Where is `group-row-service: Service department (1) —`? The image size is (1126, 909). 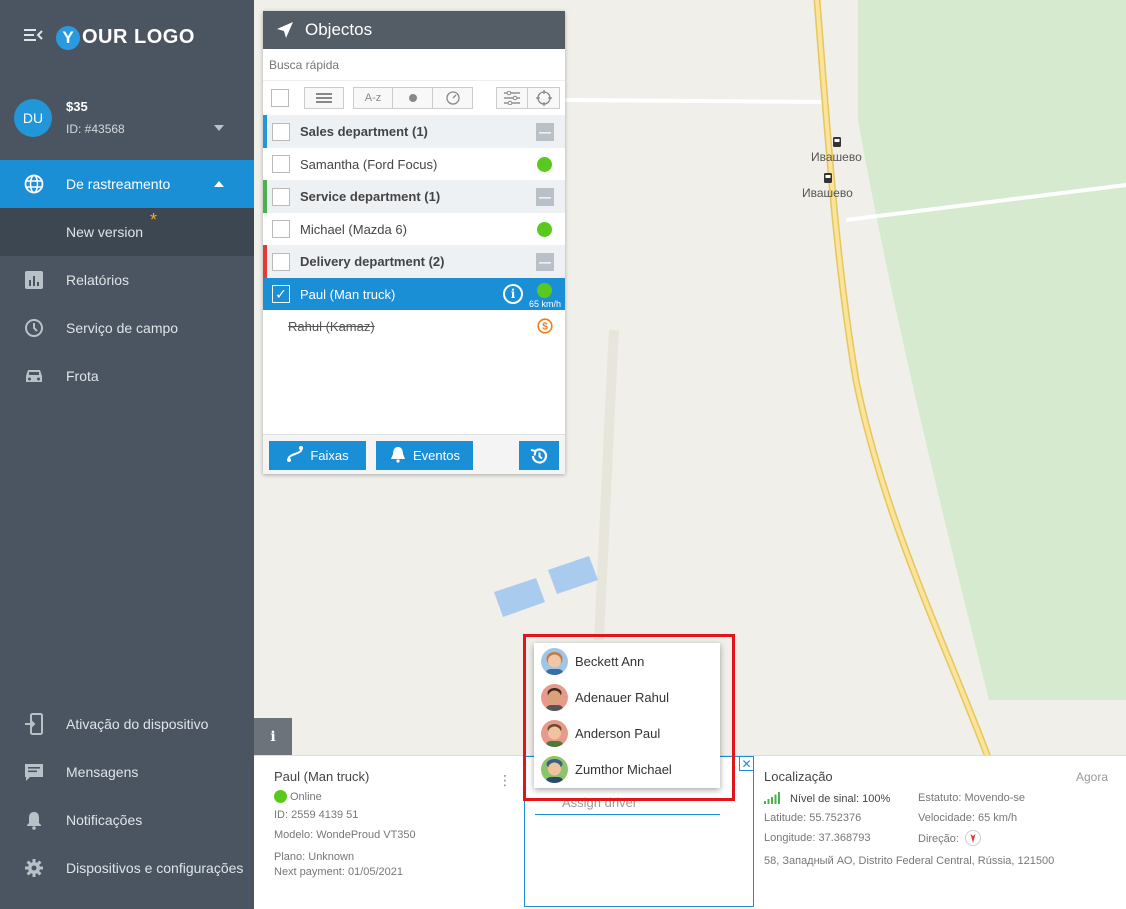
group-row-service: Service department (1) — is located at coordinates (414, 196).